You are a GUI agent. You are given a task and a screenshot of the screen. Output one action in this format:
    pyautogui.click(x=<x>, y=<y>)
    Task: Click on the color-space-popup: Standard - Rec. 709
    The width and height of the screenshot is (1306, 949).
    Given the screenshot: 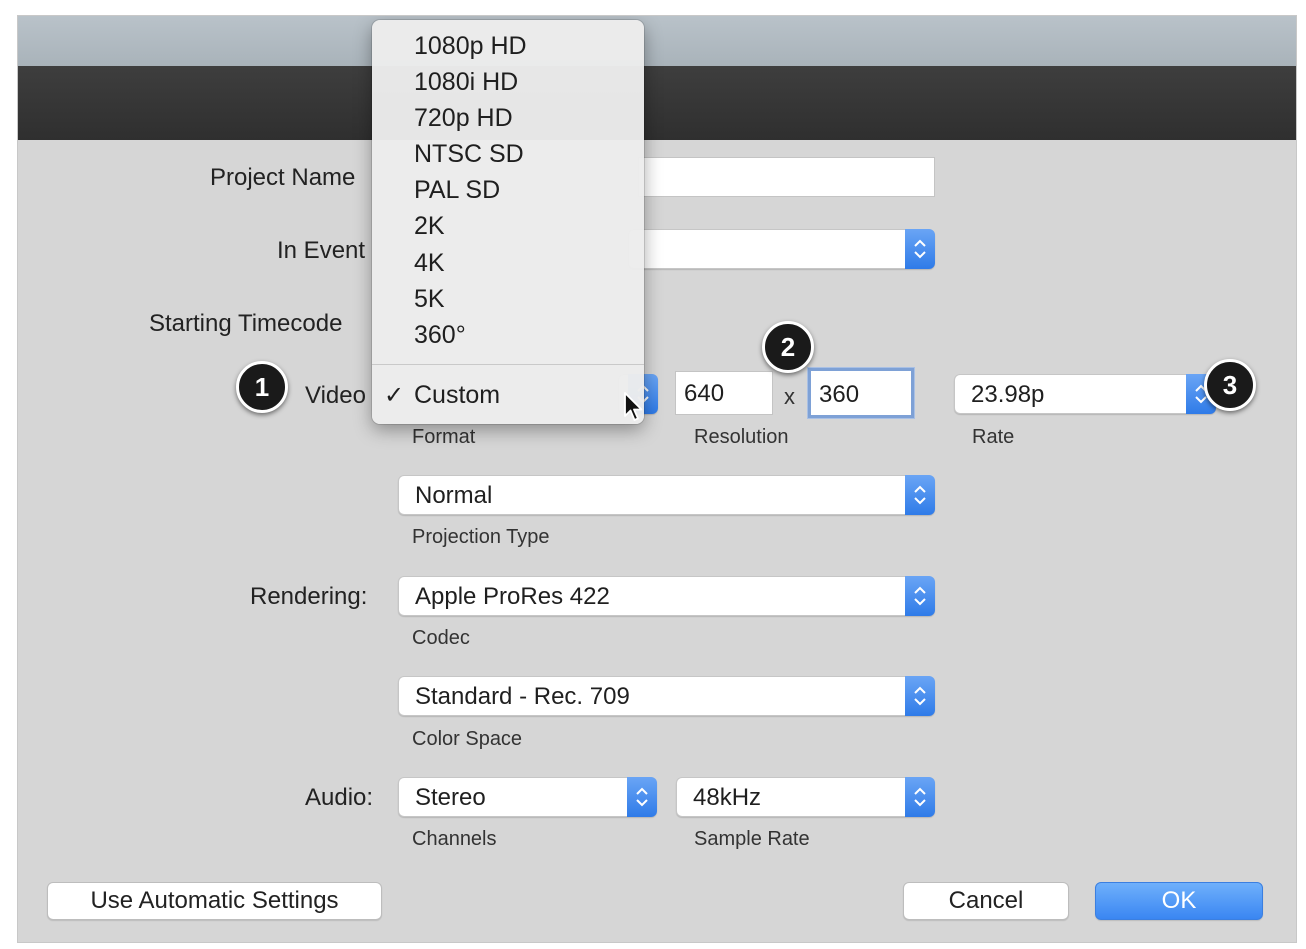 What is the action you would take?
    pyautogui.click(x=666, y=696)
    